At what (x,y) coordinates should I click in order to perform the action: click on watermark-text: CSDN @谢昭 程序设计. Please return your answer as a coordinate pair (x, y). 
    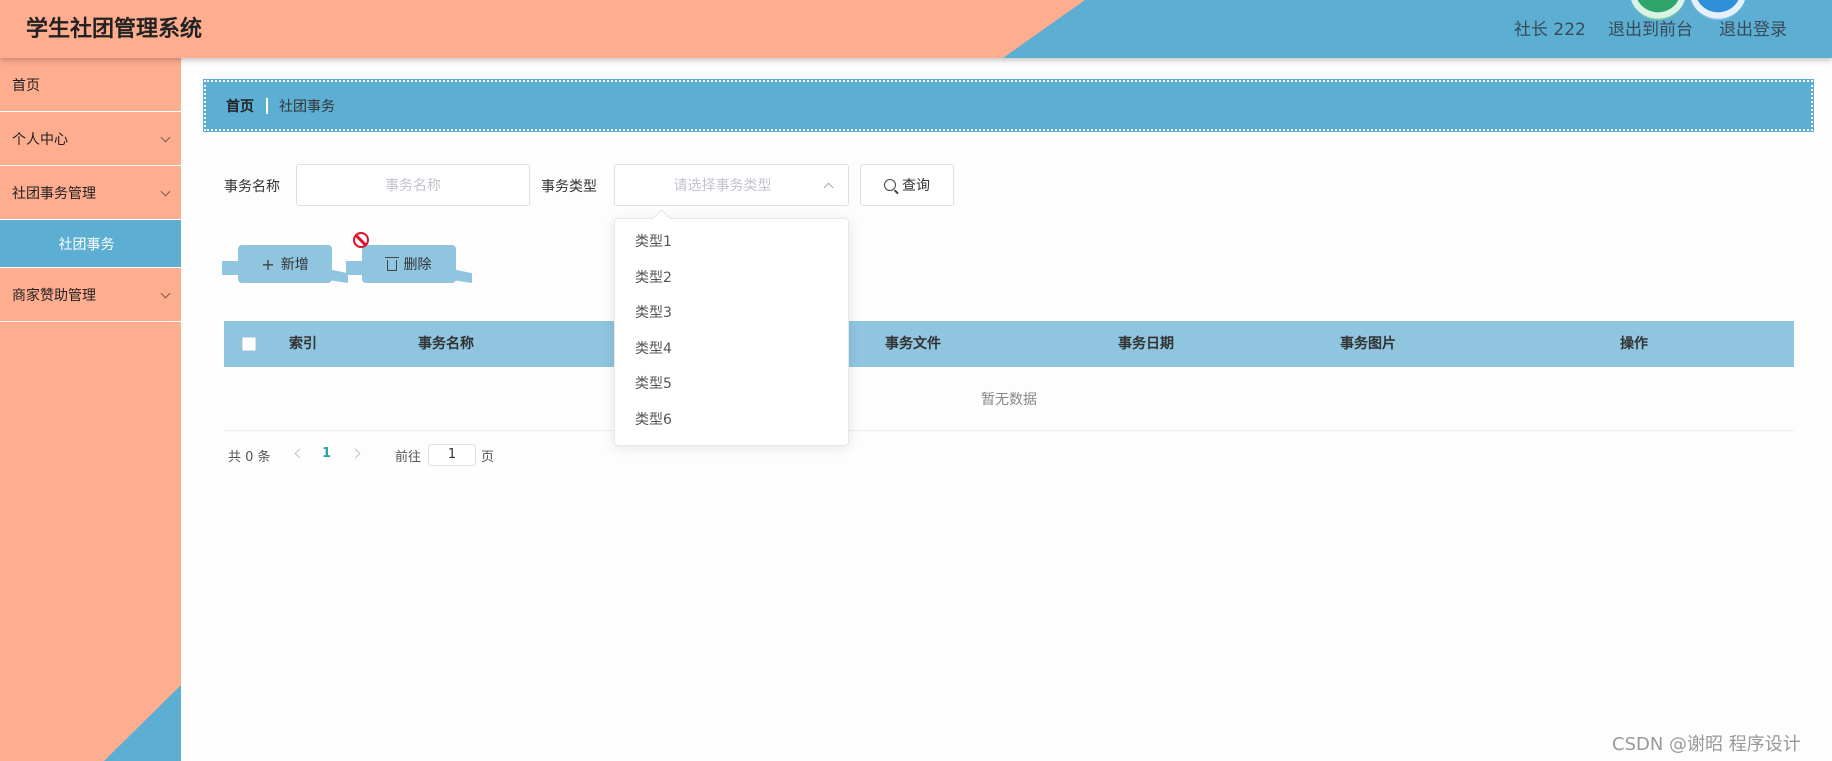
    Looking at the image, I should click on (1706, 744).